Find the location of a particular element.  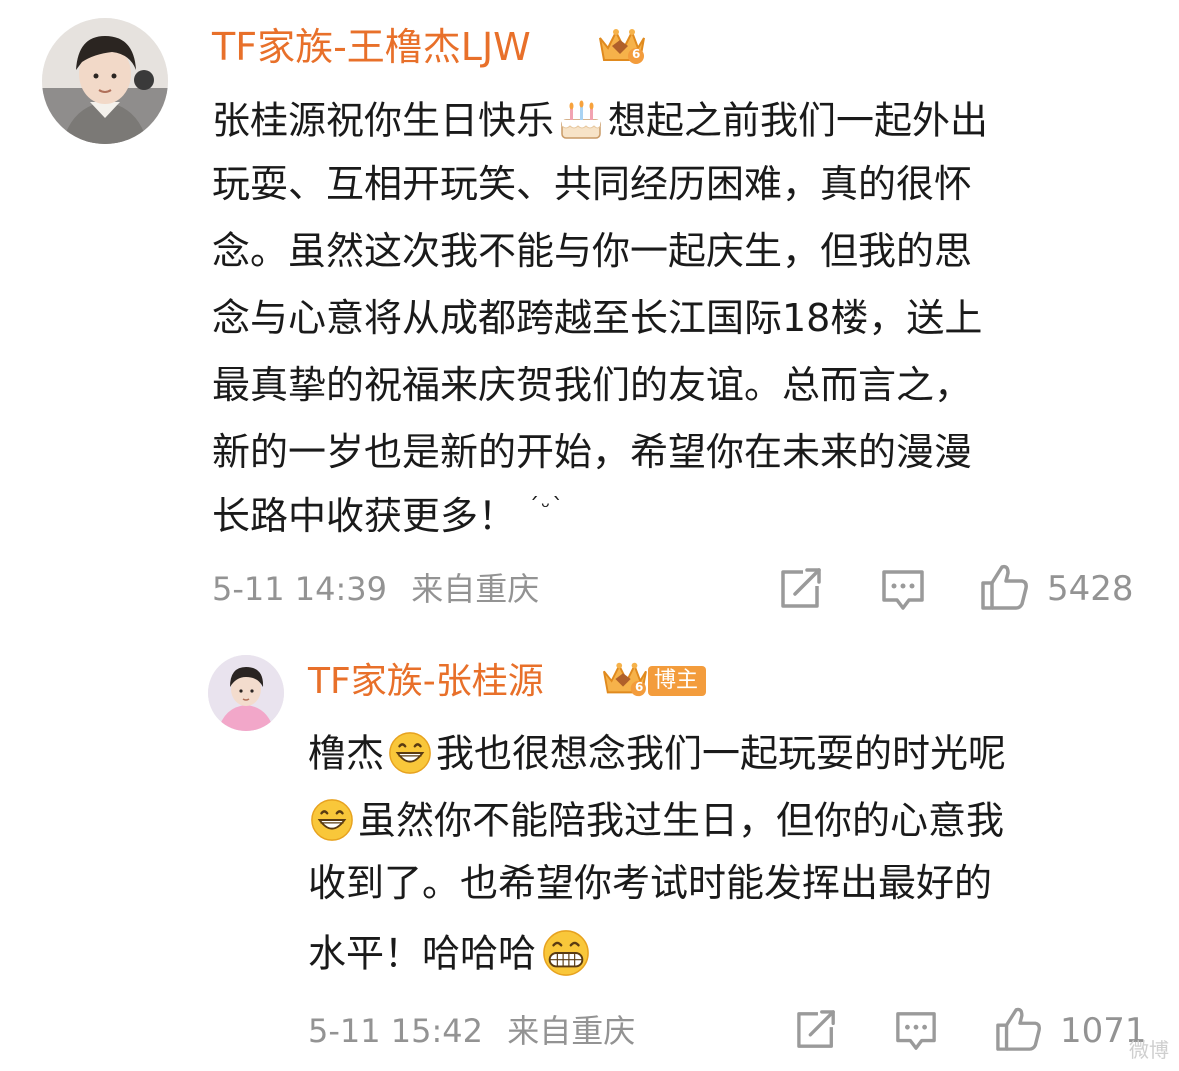

reply-text-line: 橹杰 我也很想念我们一起玩耍的时光呢 is located at coordinates (657, 756).